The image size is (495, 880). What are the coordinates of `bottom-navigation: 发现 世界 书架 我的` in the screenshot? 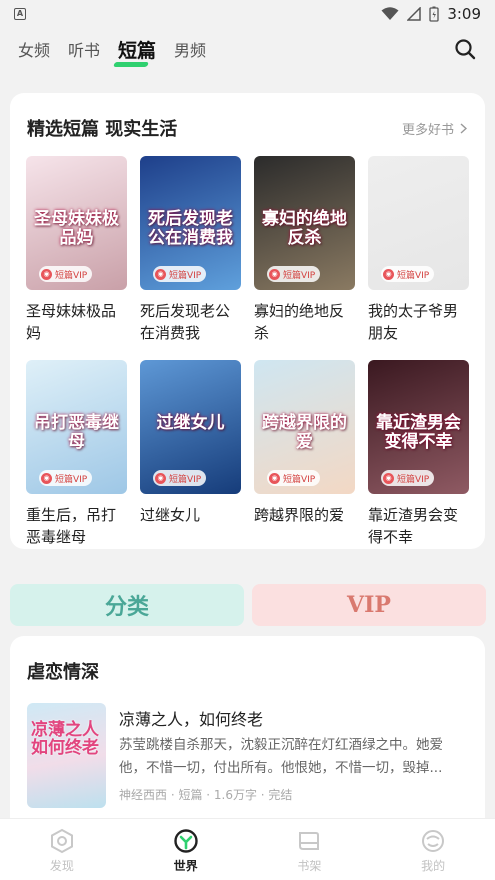 It's located at (247, 849).